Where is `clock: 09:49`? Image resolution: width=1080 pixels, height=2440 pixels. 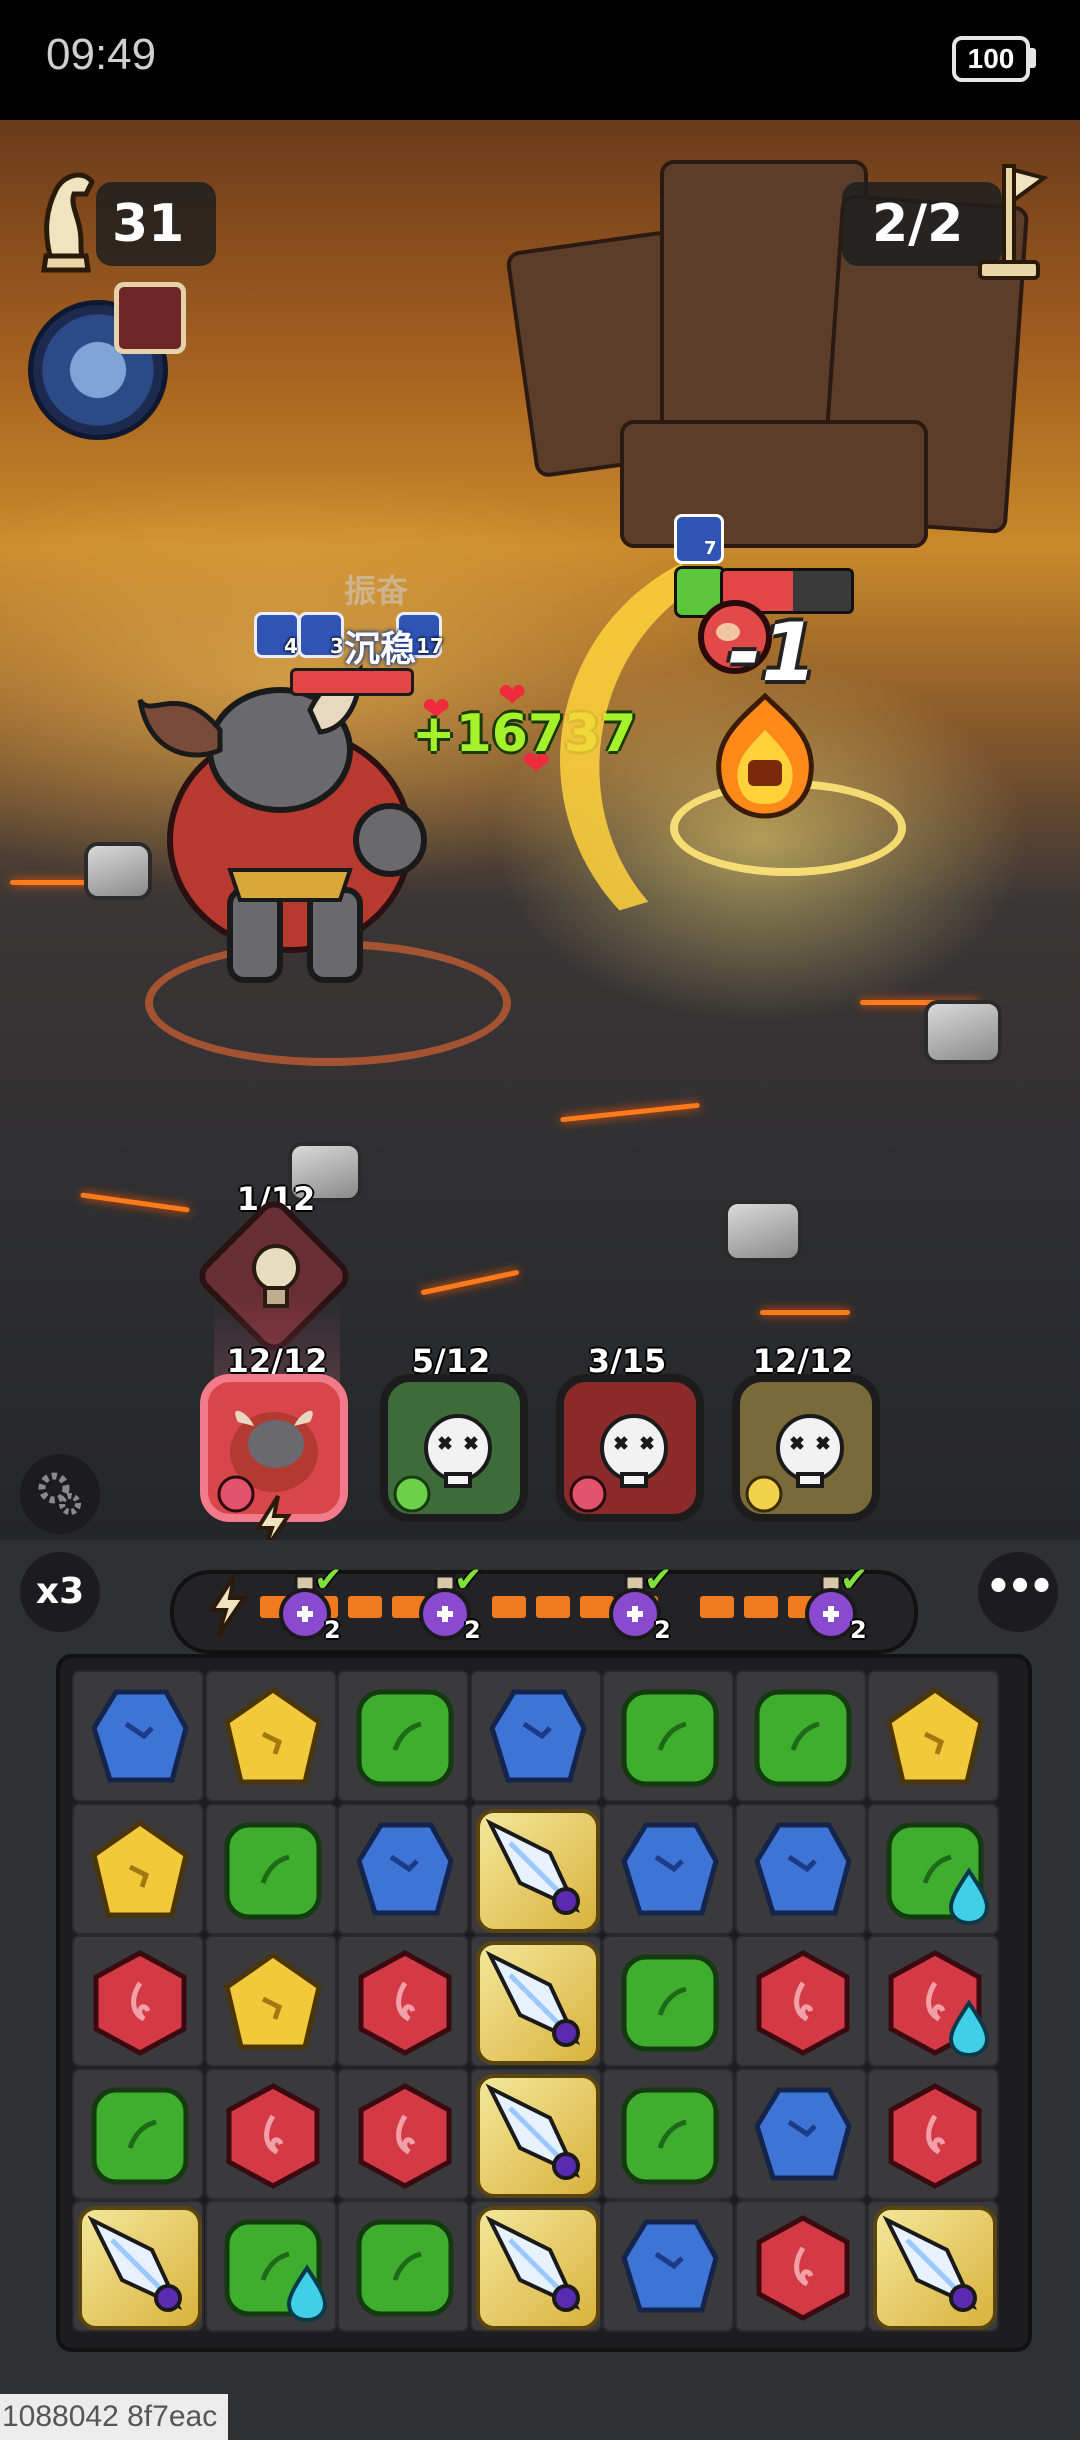
clock: 09:49 is located at coordinates (101, 54).